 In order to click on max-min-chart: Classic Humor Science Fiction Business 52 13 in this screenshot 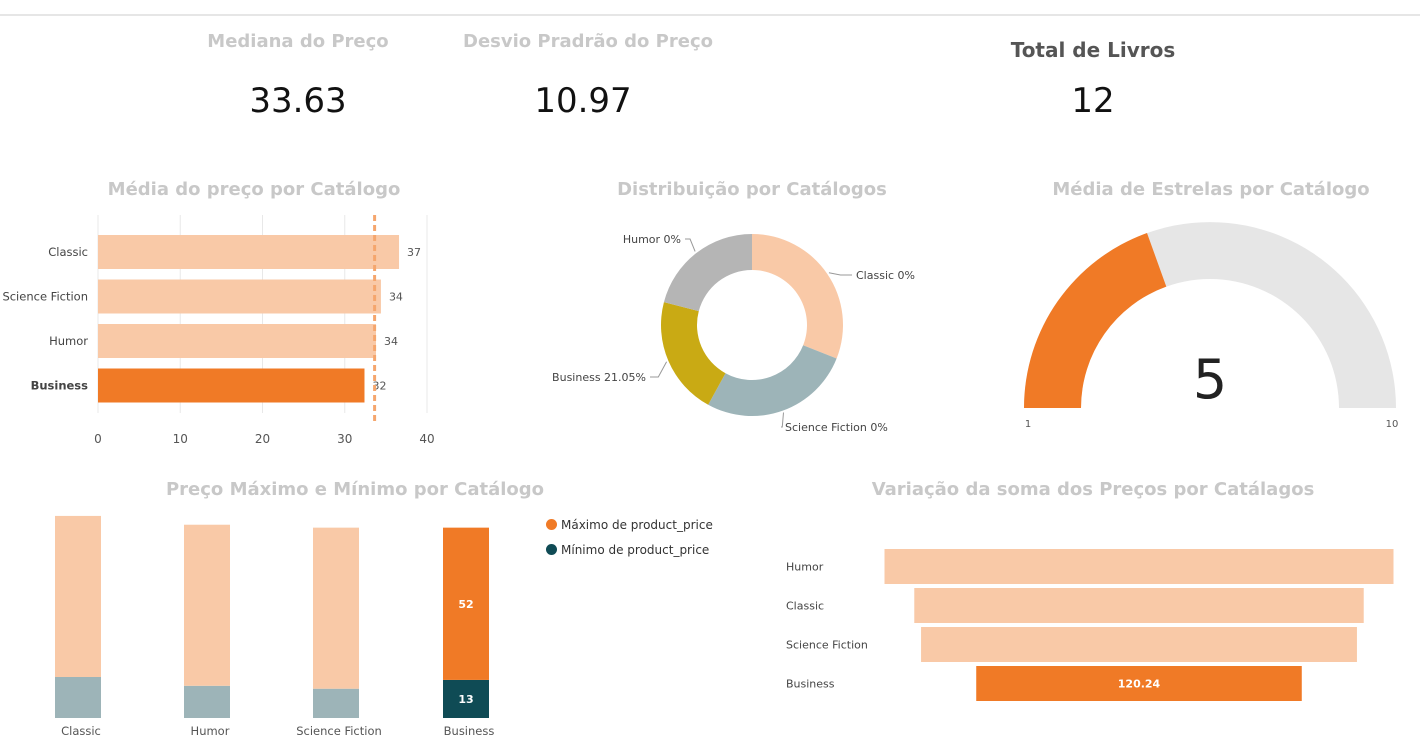, I will do `click(275, 626)`.